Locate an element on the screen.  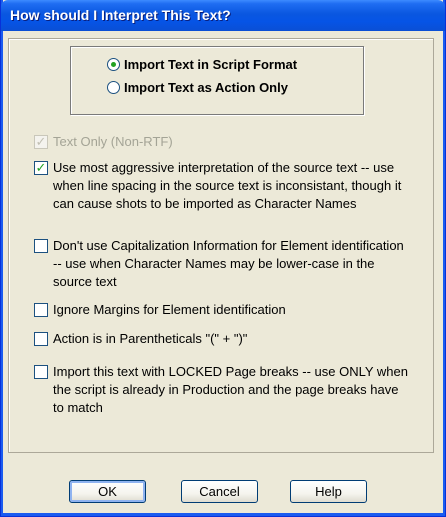
text-only-checkbox: ✓ is located at coordinates (41, 141).